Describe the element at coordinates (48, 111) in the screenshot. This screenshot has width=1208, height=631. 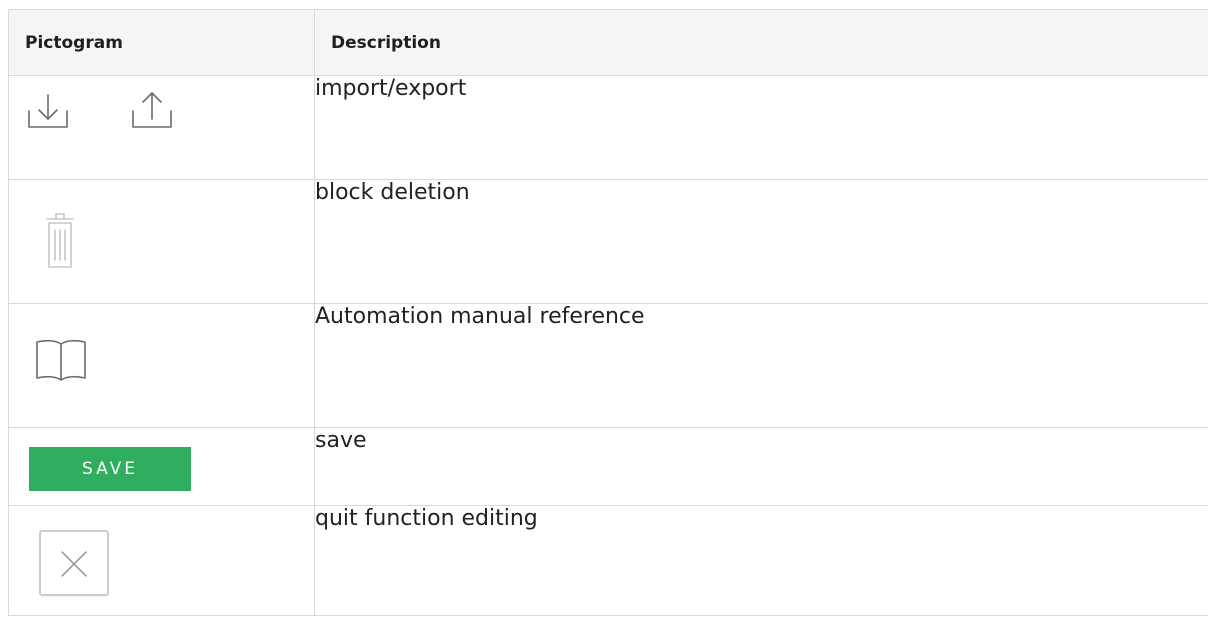
I see `import-icon` at that location.